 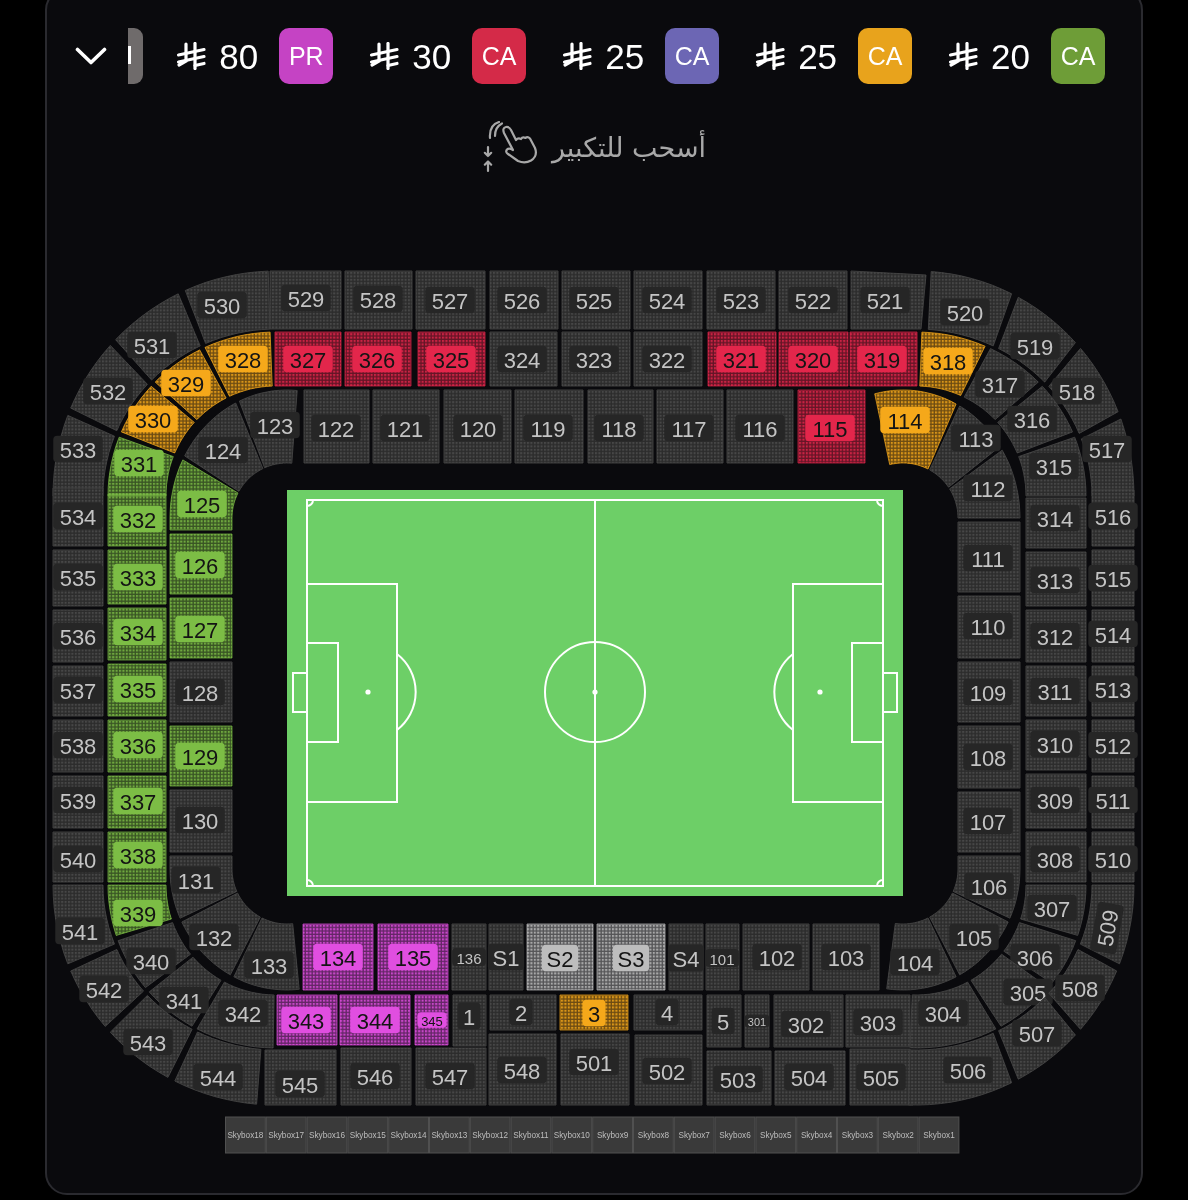 What do you see at coordinates (560, 957) in the screenshot?
I see `seat-section: S2` at bounding box center [560, 957].